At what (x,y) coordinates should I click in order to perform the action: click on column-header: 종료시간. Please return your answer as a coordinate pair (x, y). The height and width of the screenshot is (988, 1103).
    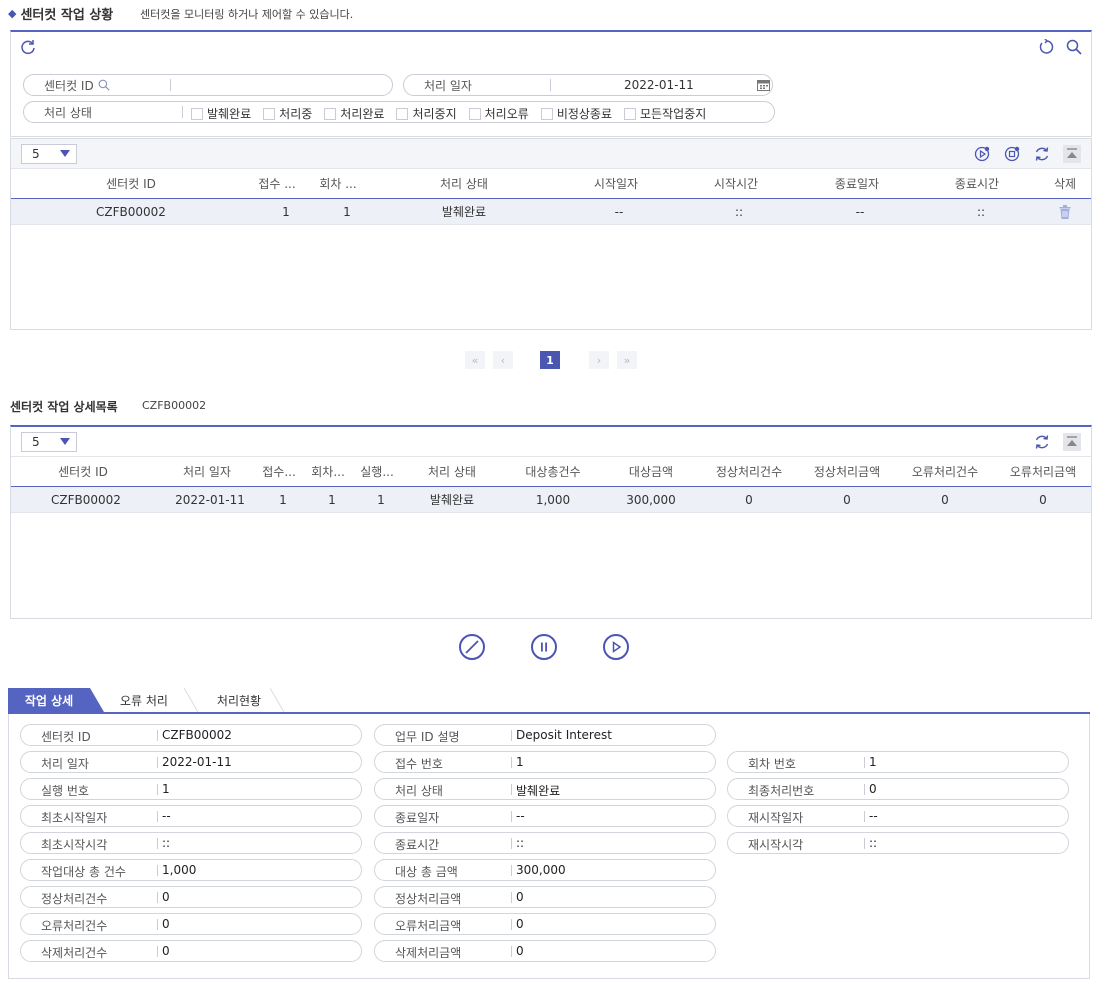
    Looking at the image, I should click on (977, 183).